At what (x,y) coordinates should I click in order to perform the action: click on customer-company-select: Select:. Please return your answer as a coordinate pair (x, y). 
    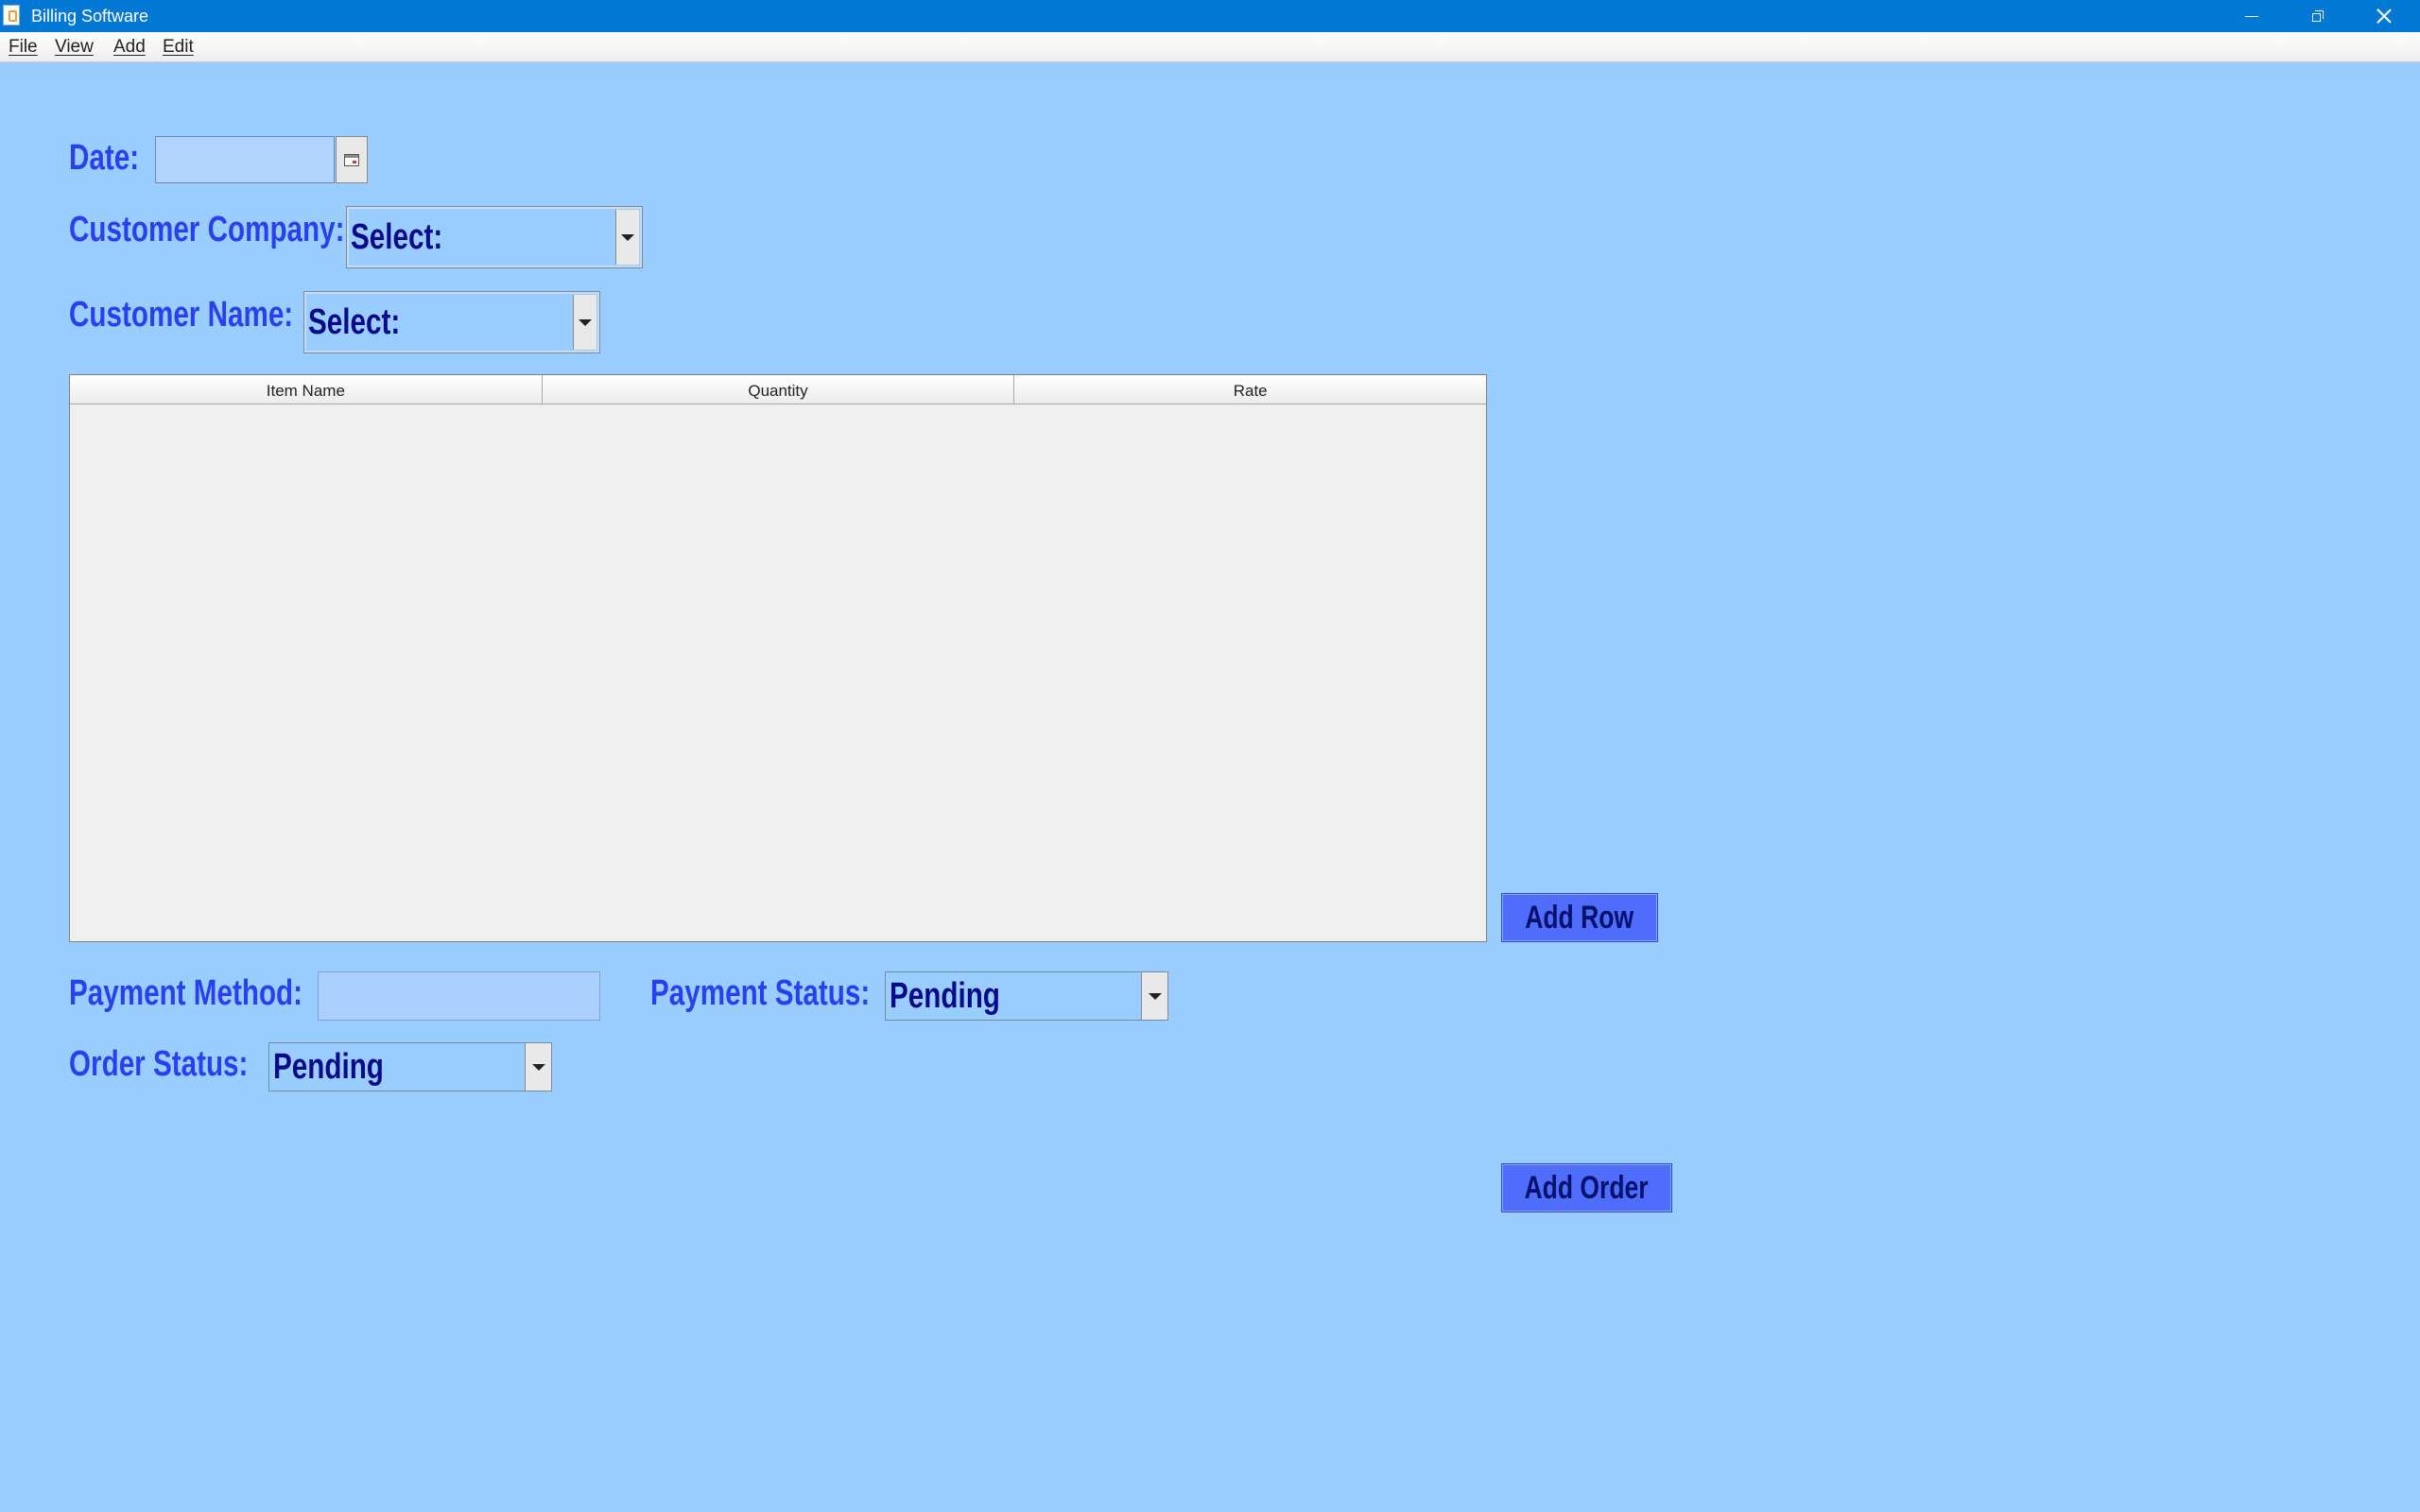
    Looking at the image, I should click on (494, 237).